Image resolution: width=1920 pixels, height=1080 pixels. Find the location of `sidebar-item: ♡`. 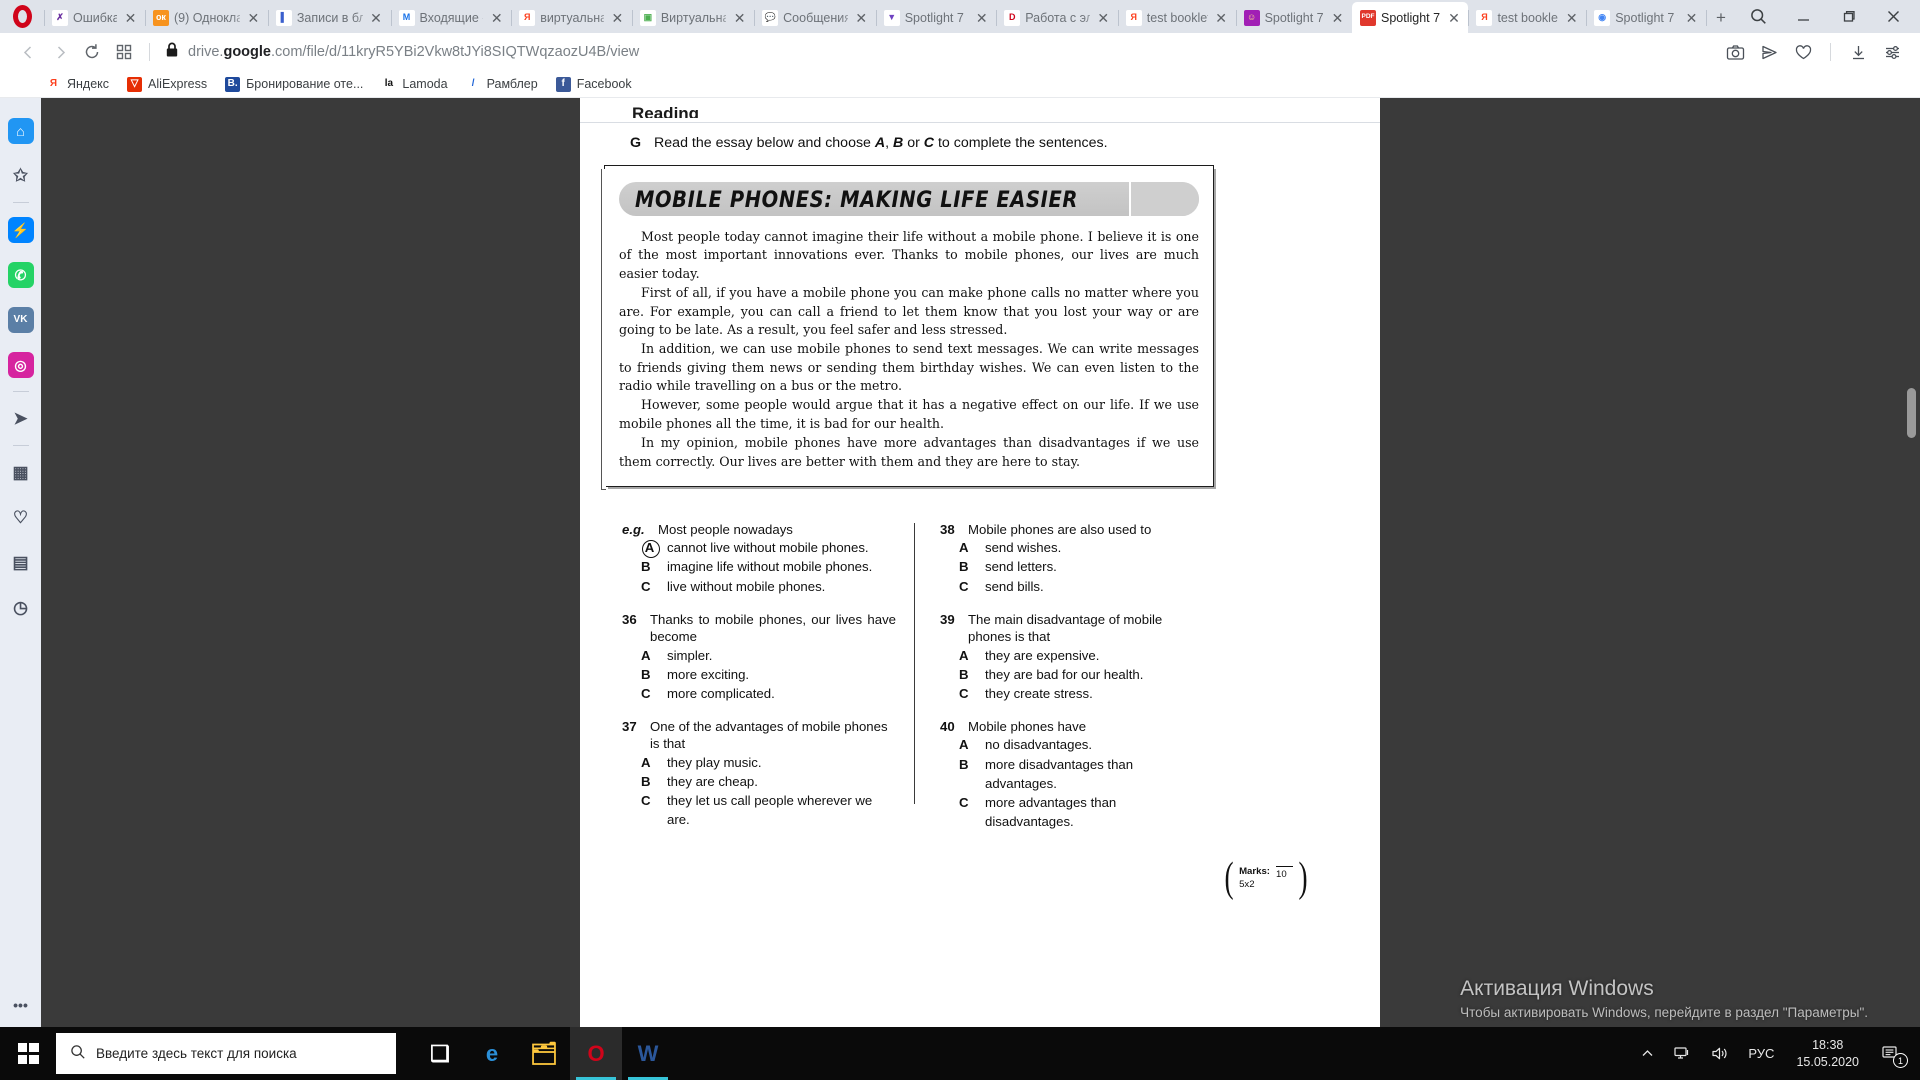

sidebar-item: ♡ is located at coordinates (20, 517).